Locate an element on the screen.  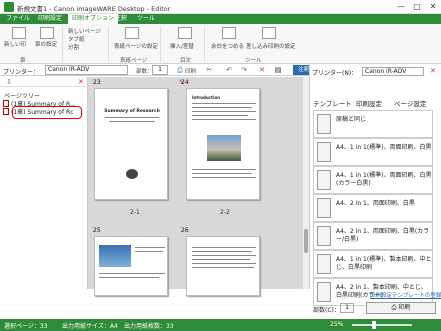
template-item: A4、2 in 1、両面印刷、白黒 is located at coordinates (373, 208).